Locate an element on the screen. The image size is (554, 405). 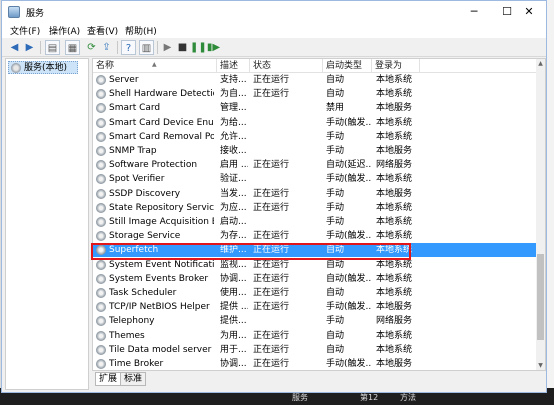
service-name: Server is located at coordinates (124, 80).